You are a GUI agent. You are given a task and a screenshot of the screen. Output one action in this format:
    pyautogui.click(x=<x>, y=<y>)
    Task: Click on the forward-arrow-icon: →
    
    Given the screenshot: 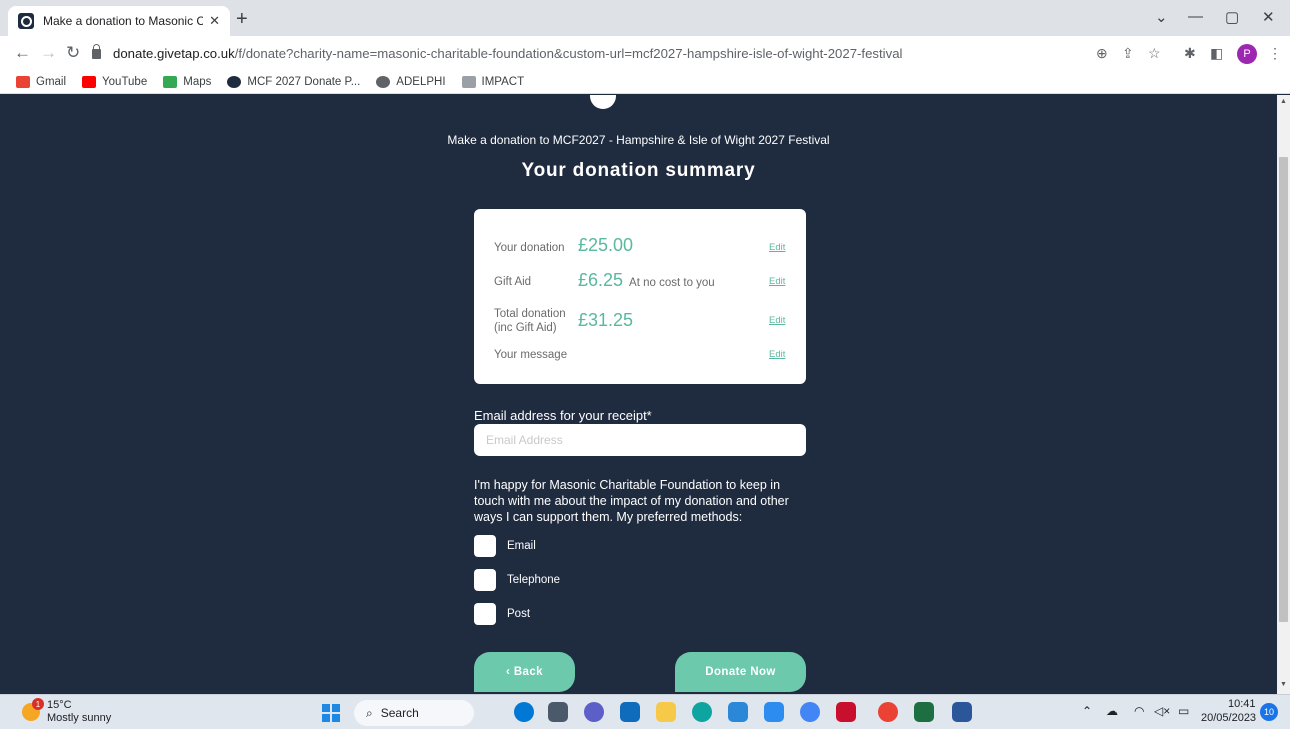 What is the action you would take?
    pyautogui.click(x=48, y=53)
    